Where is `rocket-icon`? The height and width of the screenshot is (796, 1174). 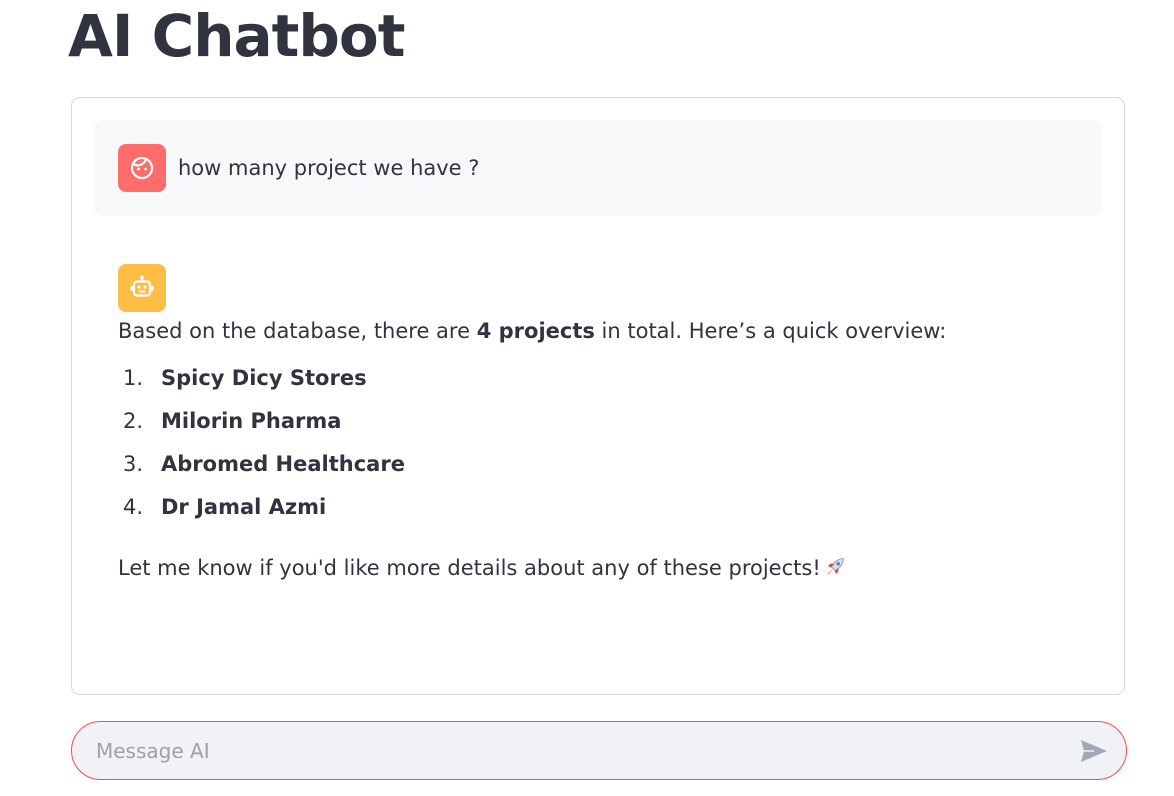 rocket-icon is located at coordinates (835, 566).